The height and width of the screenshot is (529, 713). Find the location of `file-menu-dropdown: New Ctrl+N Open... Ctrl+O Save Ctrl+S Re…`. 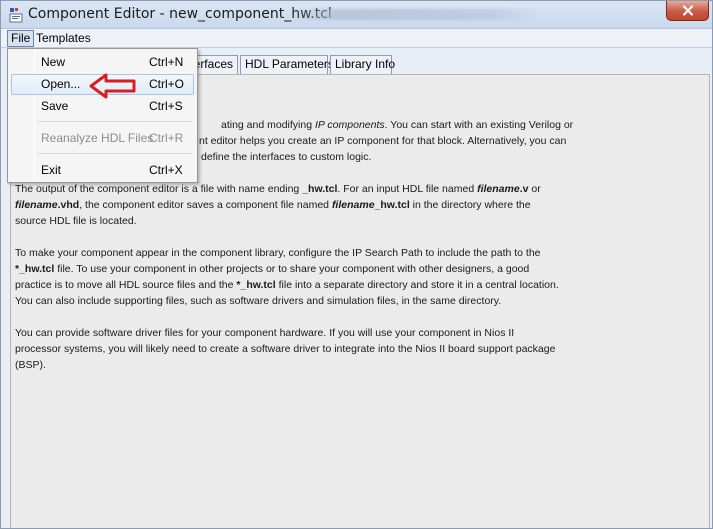

file-menu-dropdown: New Ctrl+N Open... Ctrl+O Save Ctrl+S Re… is located at coordinates (102, 115).